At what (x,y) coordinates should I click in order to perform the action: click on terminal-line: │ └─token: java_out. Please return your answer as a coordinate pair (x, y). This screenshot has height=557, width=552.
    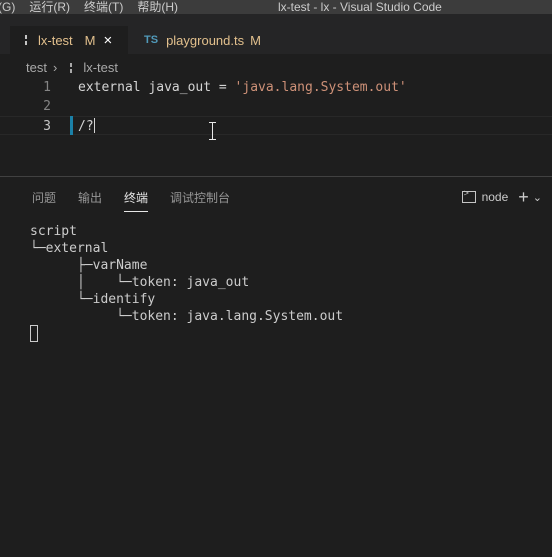
    Looking at the image, I should click on (140, 282).